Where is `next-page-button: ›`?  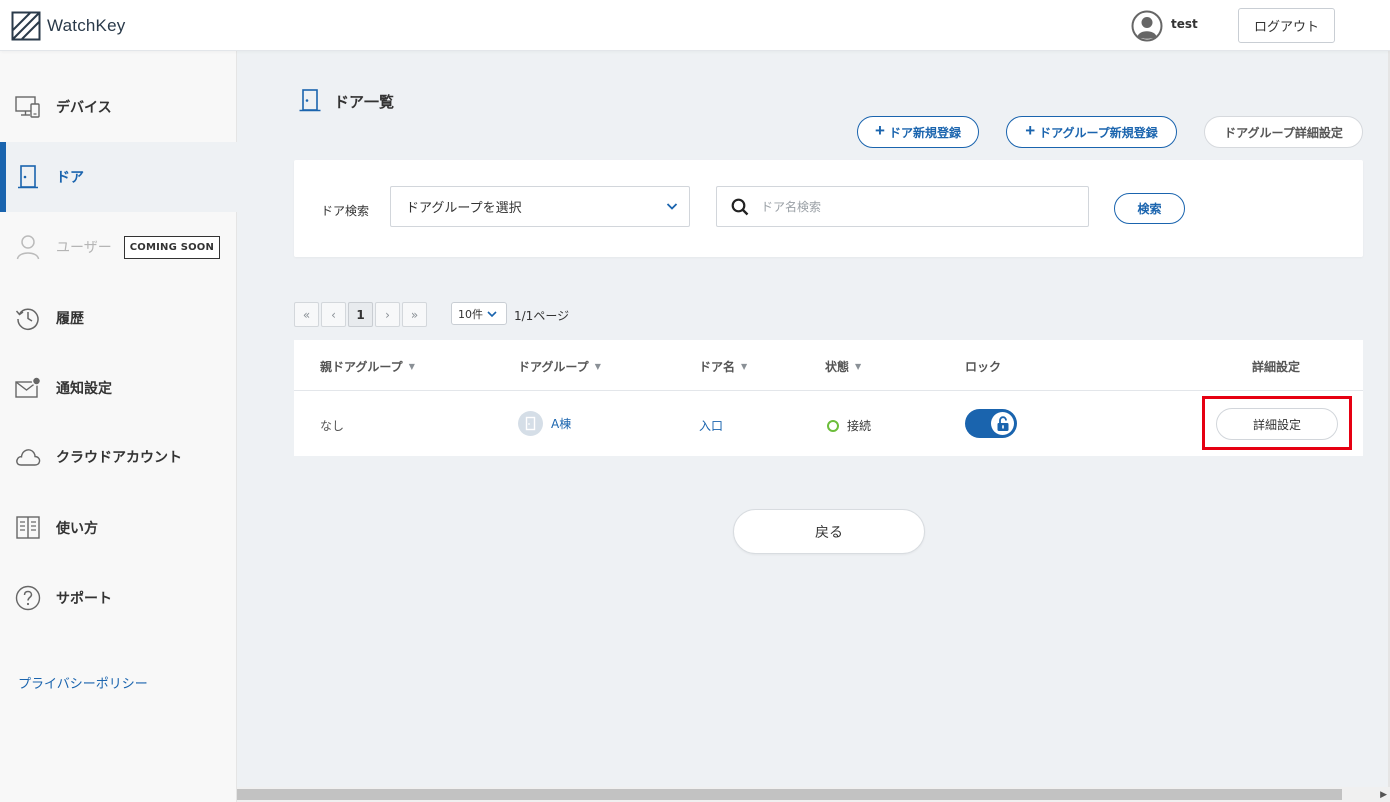 next-page-button: › is located at coordinates (387, 314).